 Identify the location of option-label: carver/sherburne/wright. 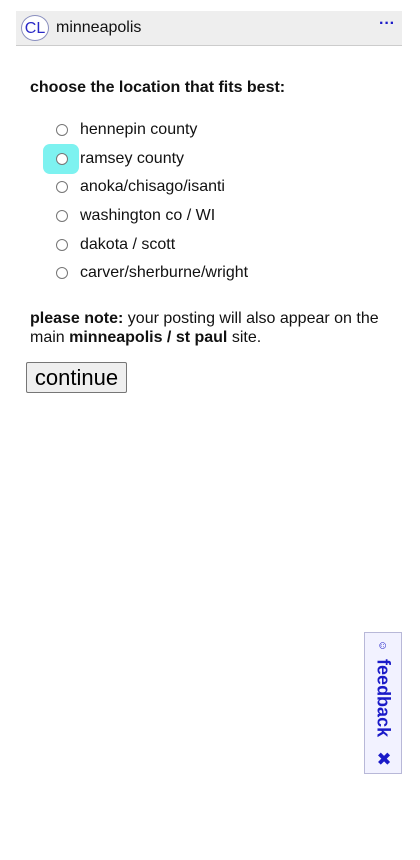
(164, 273).